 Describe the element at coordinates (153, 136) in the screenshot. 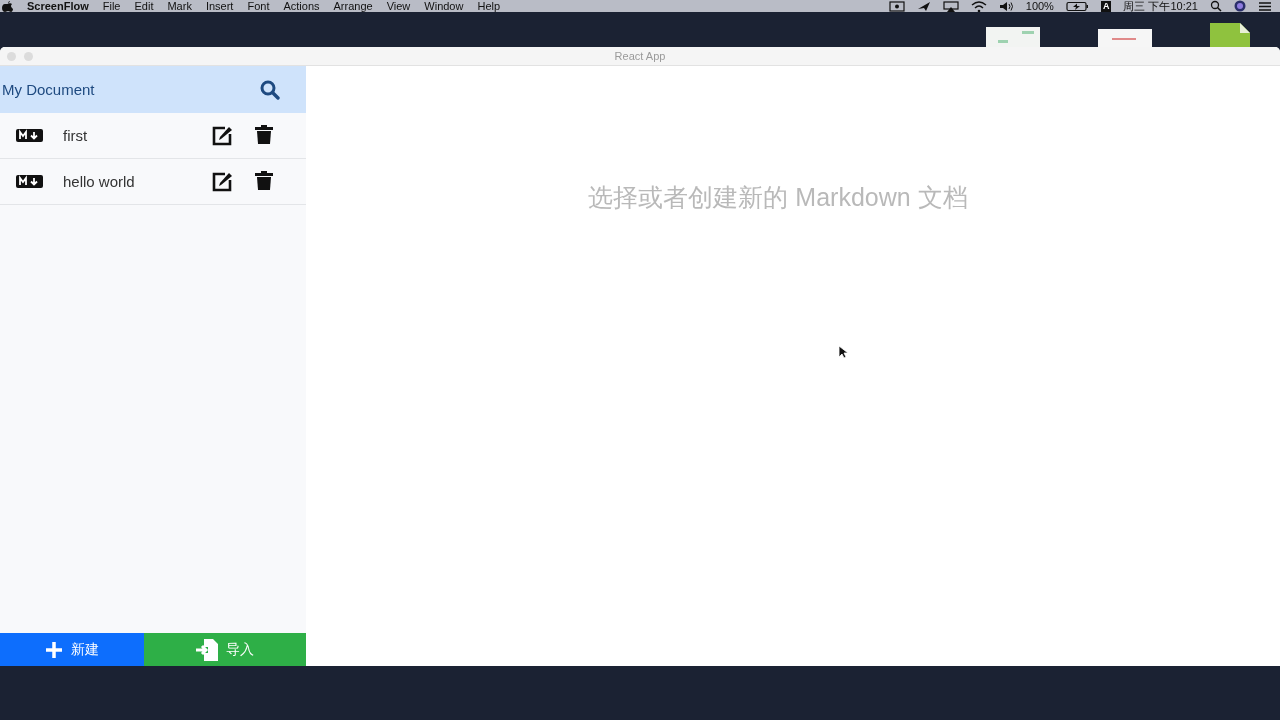

I see `file-list-item: first` at that location.